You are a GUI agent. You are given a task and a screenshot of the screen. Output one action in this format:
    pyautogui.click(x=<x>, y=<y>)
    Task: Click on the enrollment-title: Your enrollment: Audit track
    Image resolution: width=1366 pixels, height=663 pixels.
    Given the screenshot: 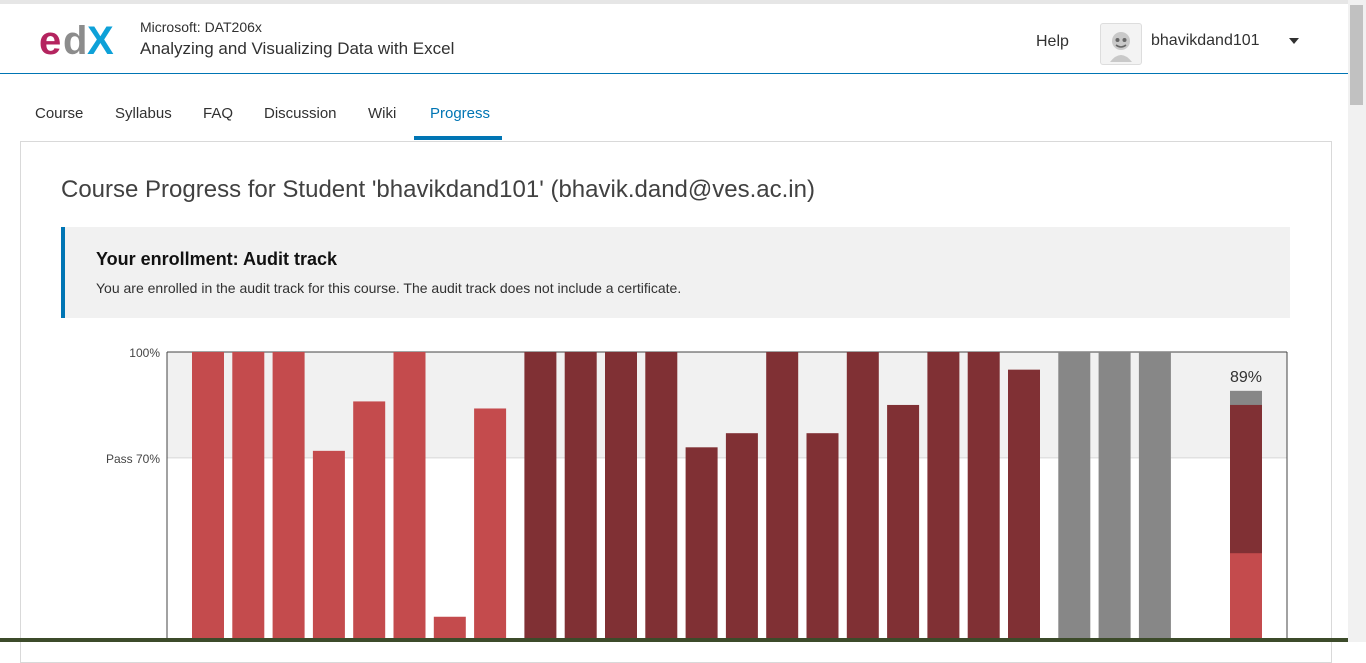 What is the action you would take?
    pyautogui.click(x=217, y=259)
    